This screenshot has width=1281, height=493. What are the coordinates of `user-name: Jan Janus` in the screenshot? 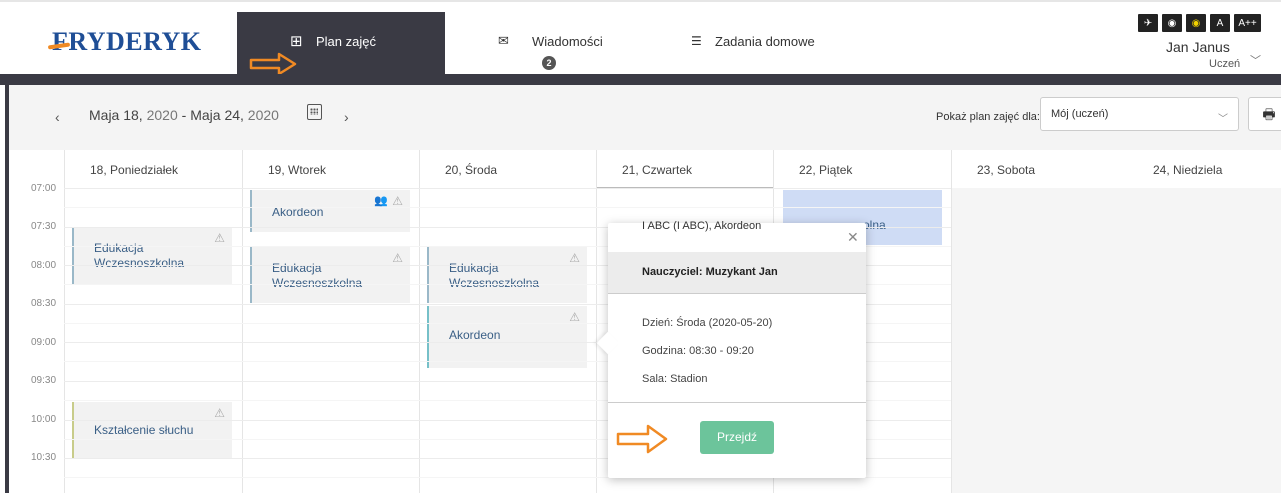 It's located at (1198, 47).